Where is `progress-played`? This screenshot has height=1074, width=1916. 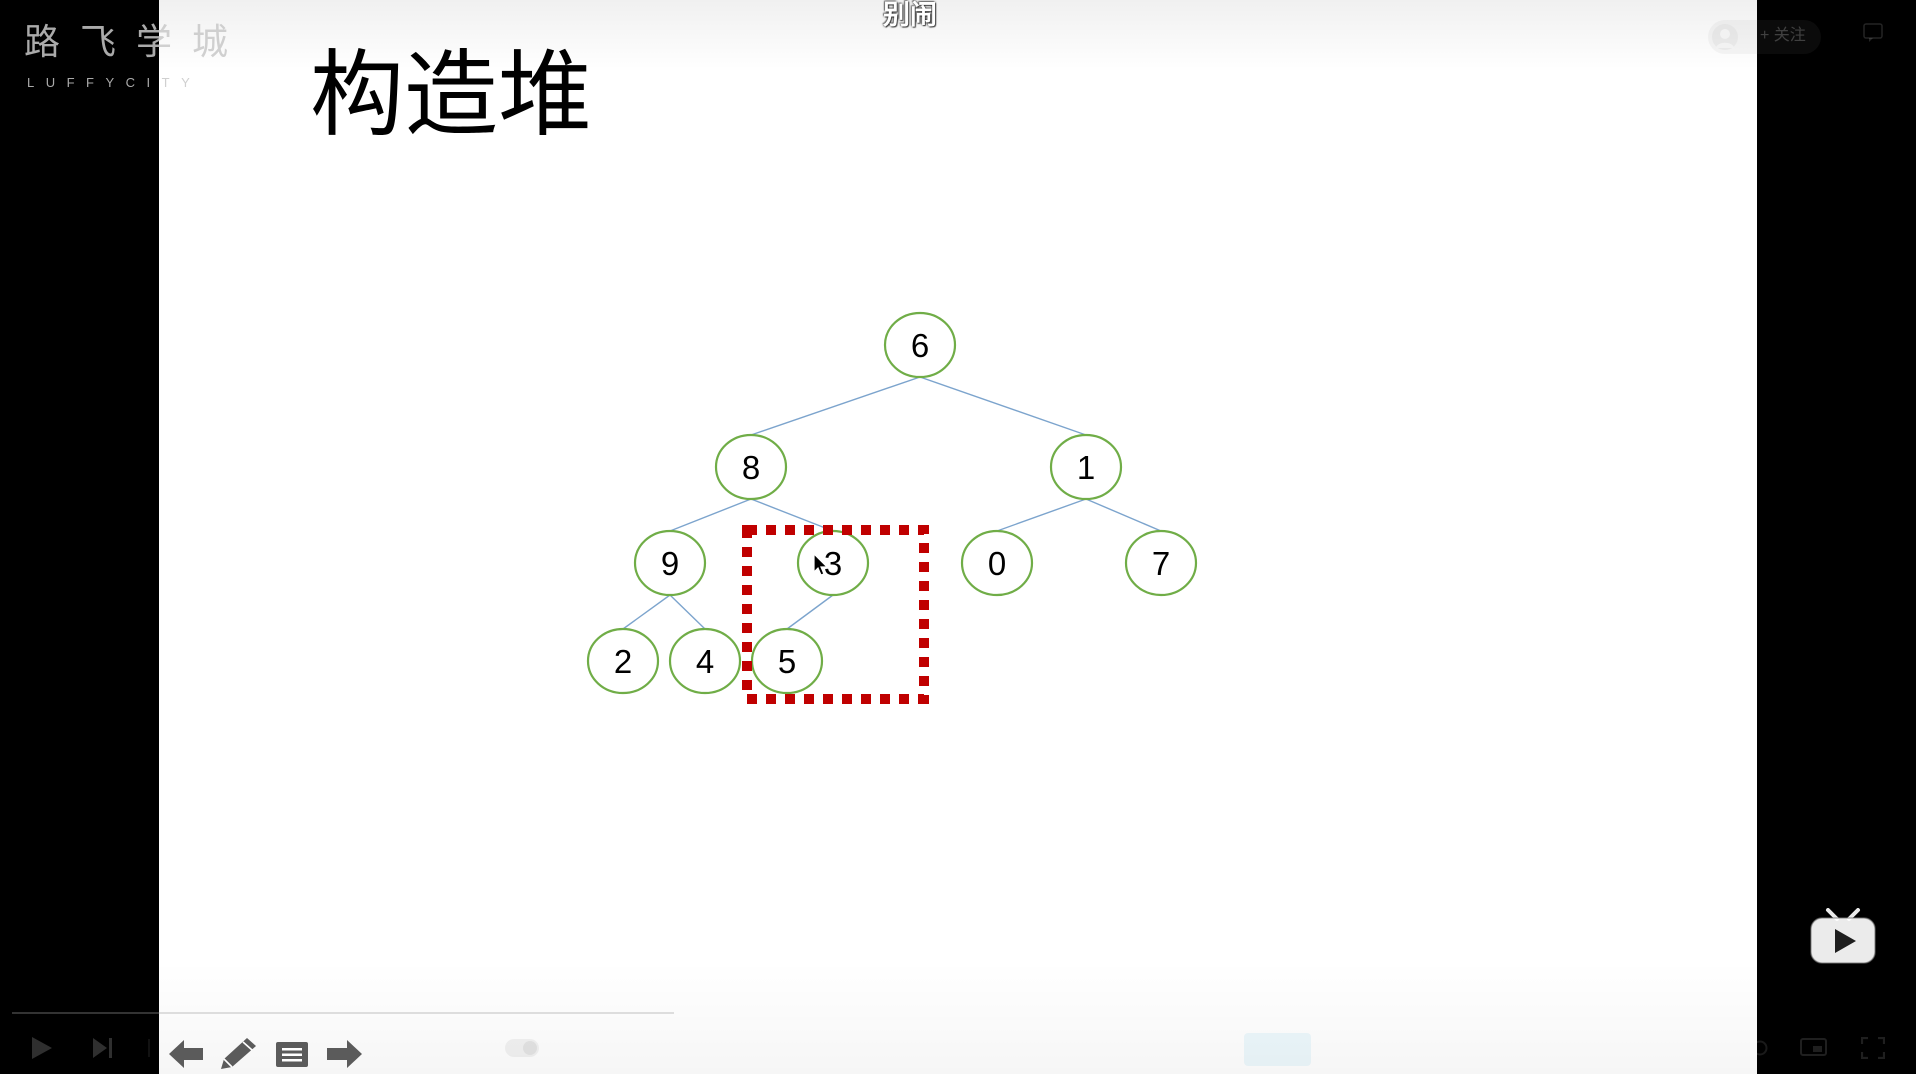
progress-played is located at coordinates (343, 1013).